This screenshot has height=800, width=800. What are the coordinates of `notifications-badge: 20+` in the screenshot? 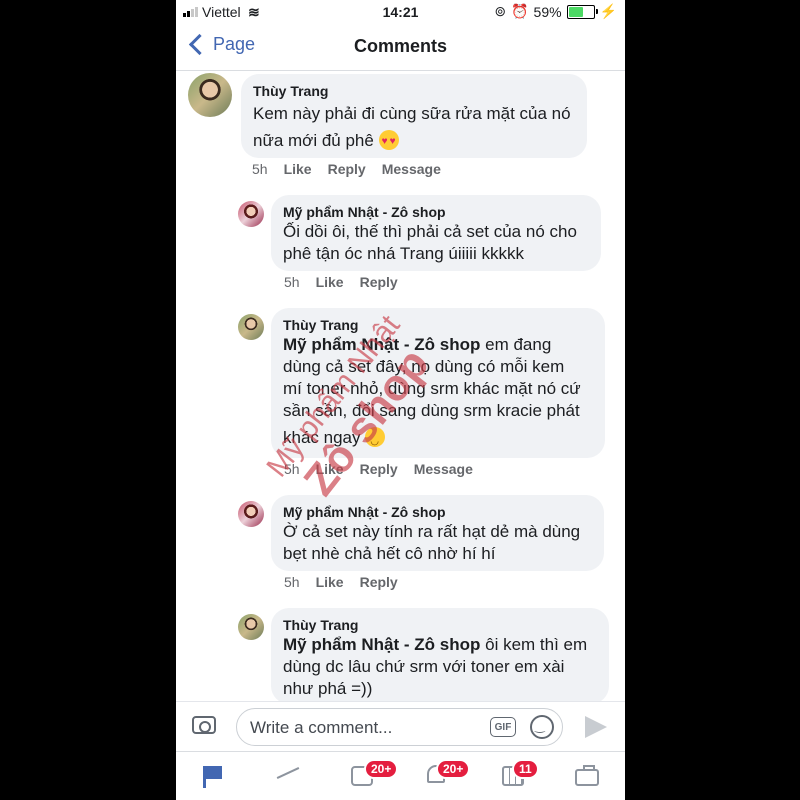 It's located at (453, 769).